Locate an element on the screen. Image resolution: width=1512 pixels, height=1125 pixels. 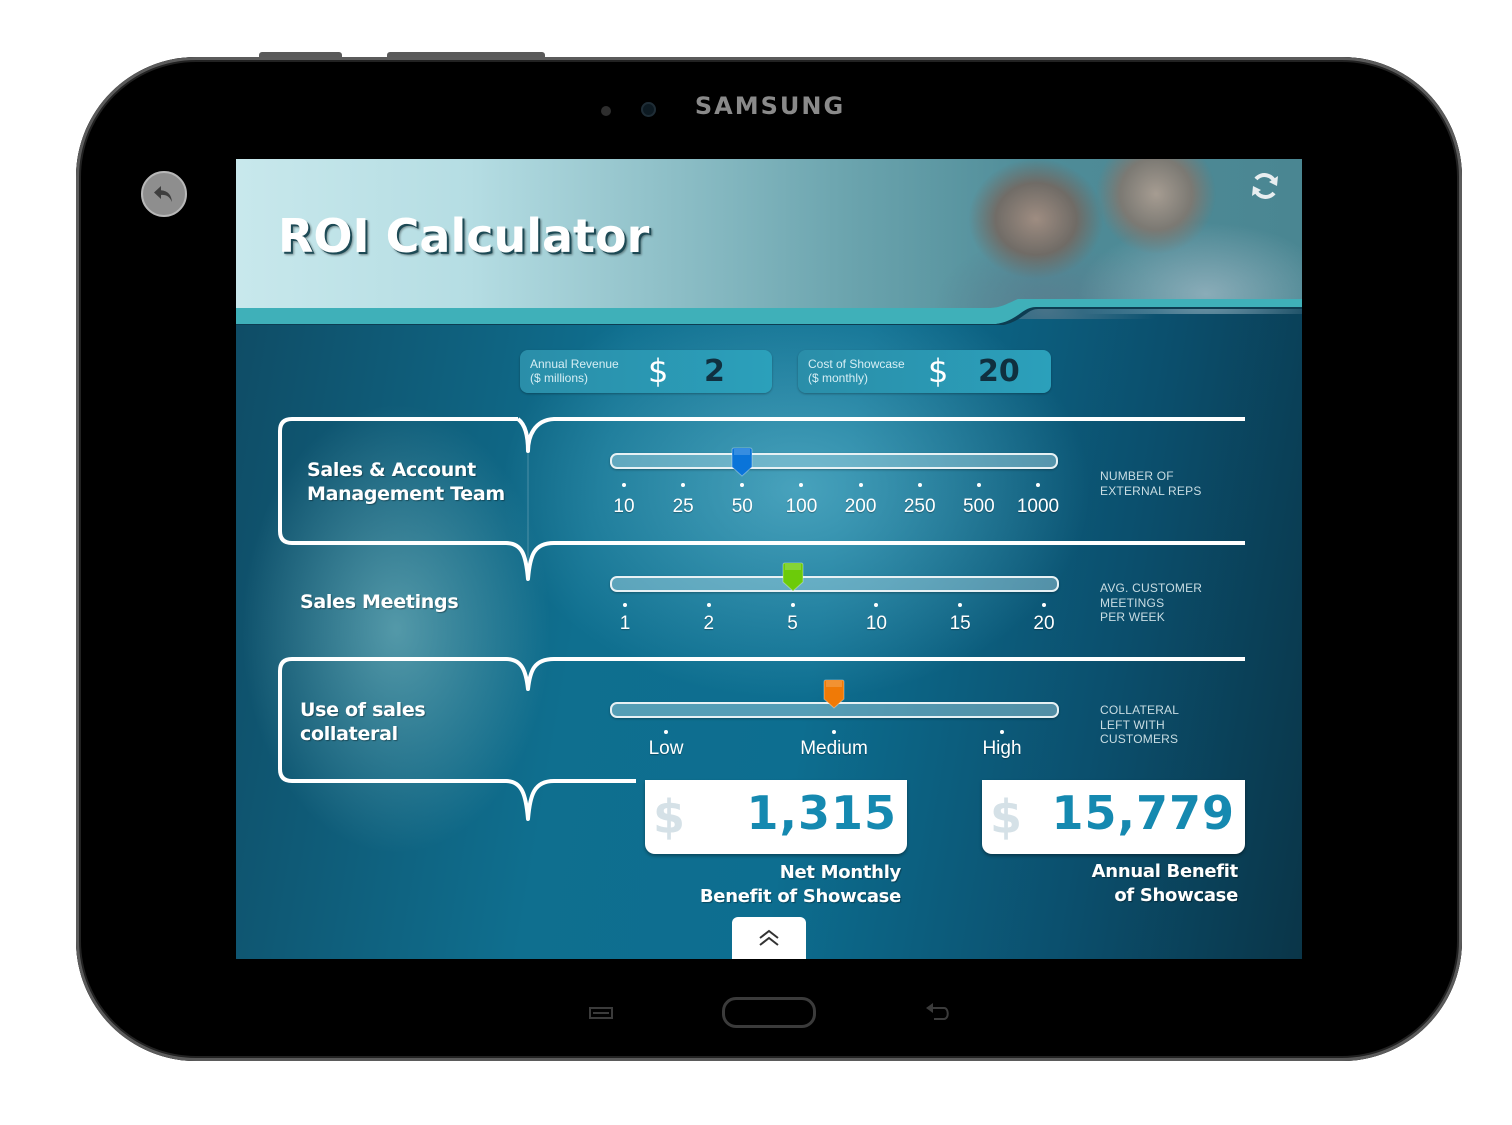
annual-benefit-value: 15,779 is located at coordinates (1143, 813).